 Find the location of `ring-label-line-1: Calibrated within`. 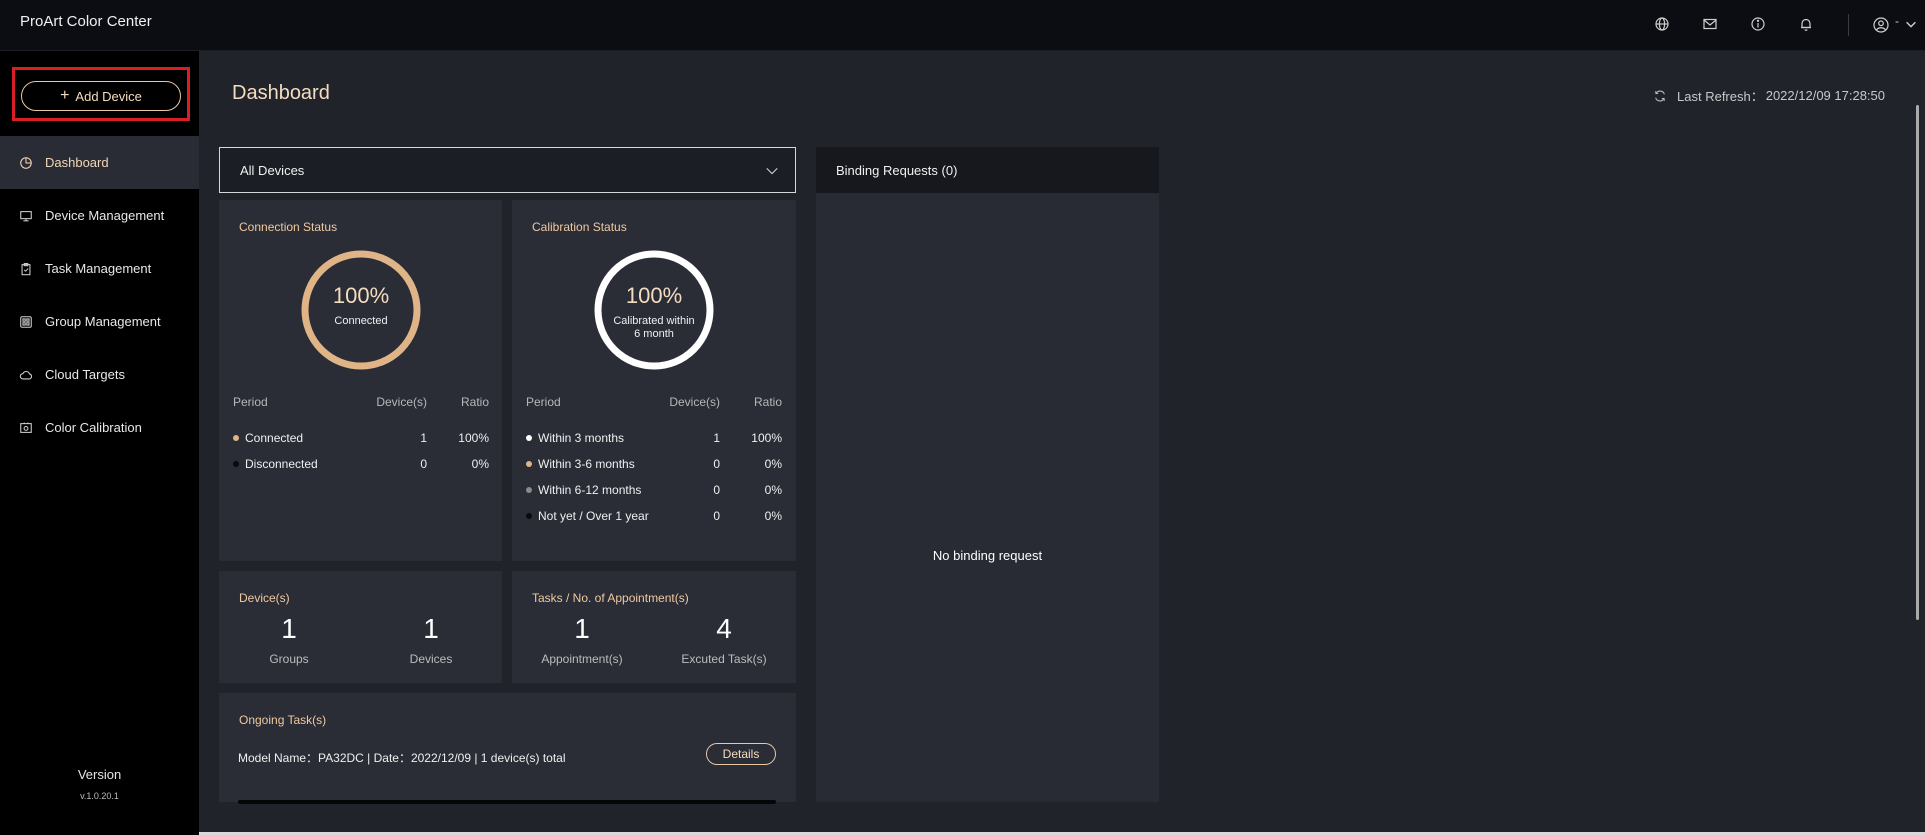

ring-label-line-1: Calibrated within is located at coordinates (654, 321).